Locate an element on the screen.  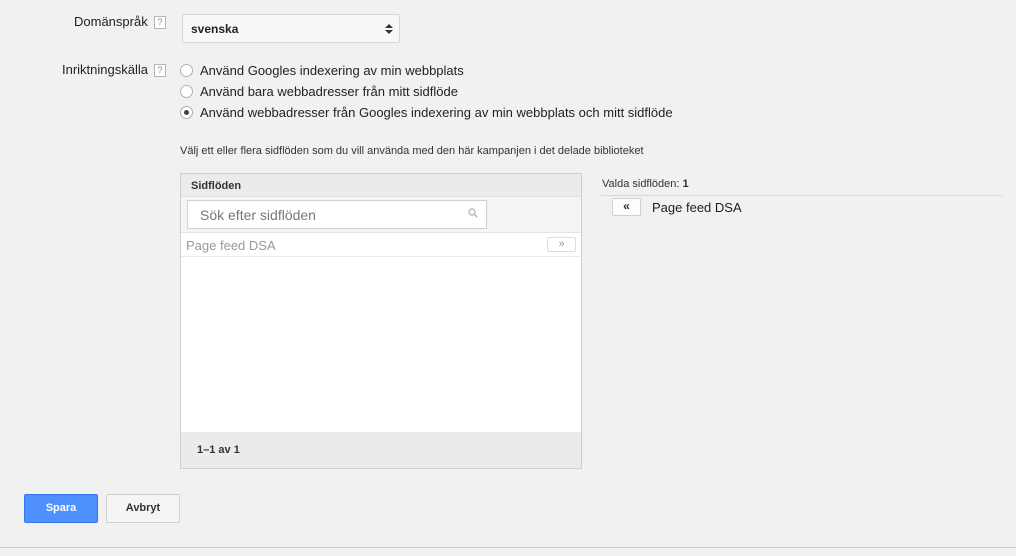
domain-language-help-icon: ? is located at coordinates (160, 22).